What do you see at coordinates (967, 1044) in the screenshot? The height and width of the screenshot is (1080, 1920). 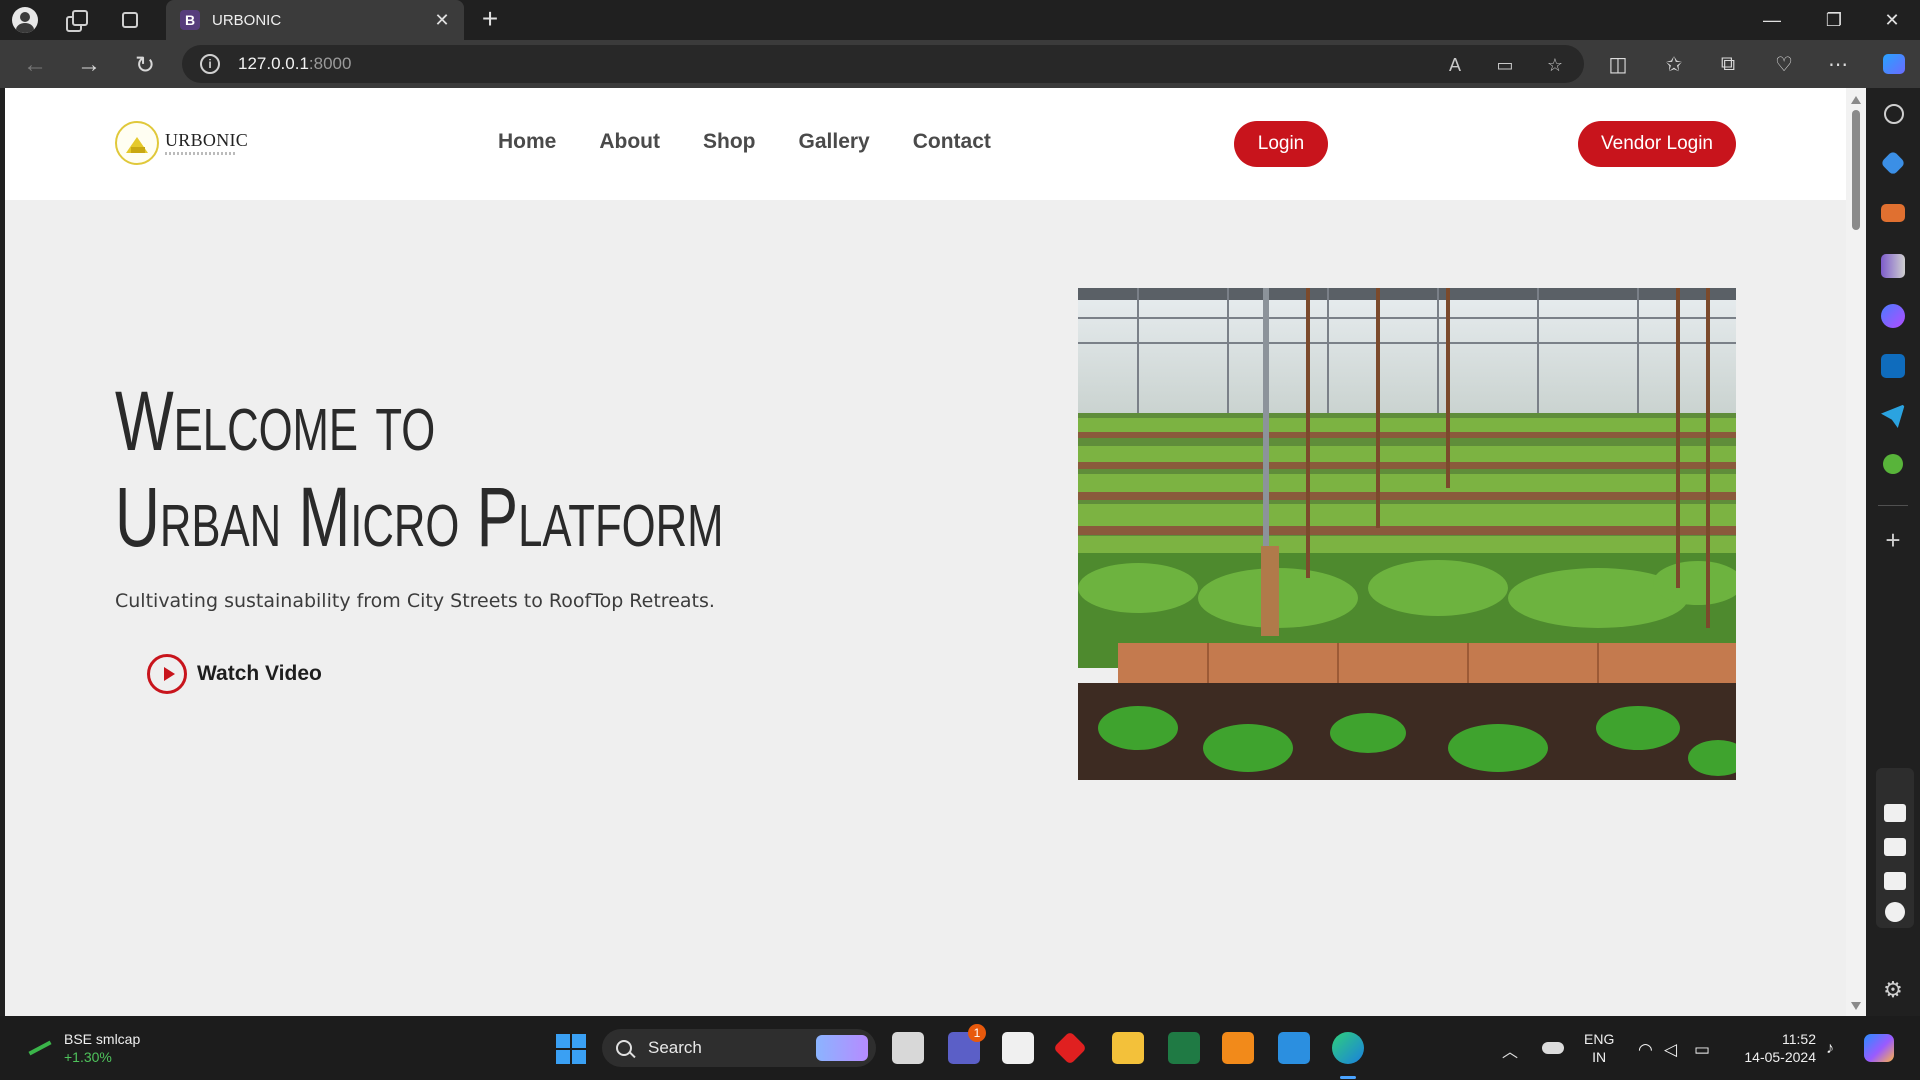 I see `teams-icon: 1` at bounding box center [967, 1044].